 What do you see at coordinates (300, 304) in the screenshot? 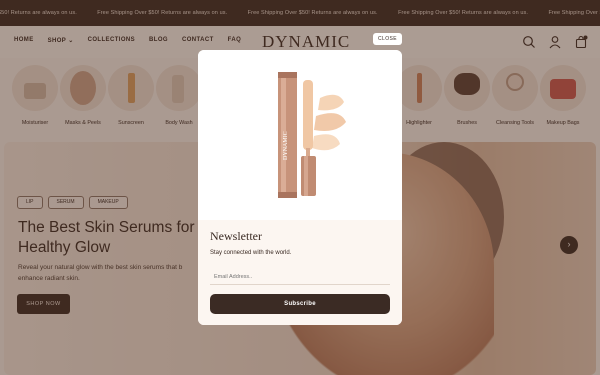
I see `subscribe-button: Subscribe` at bounding box center [300, 304].